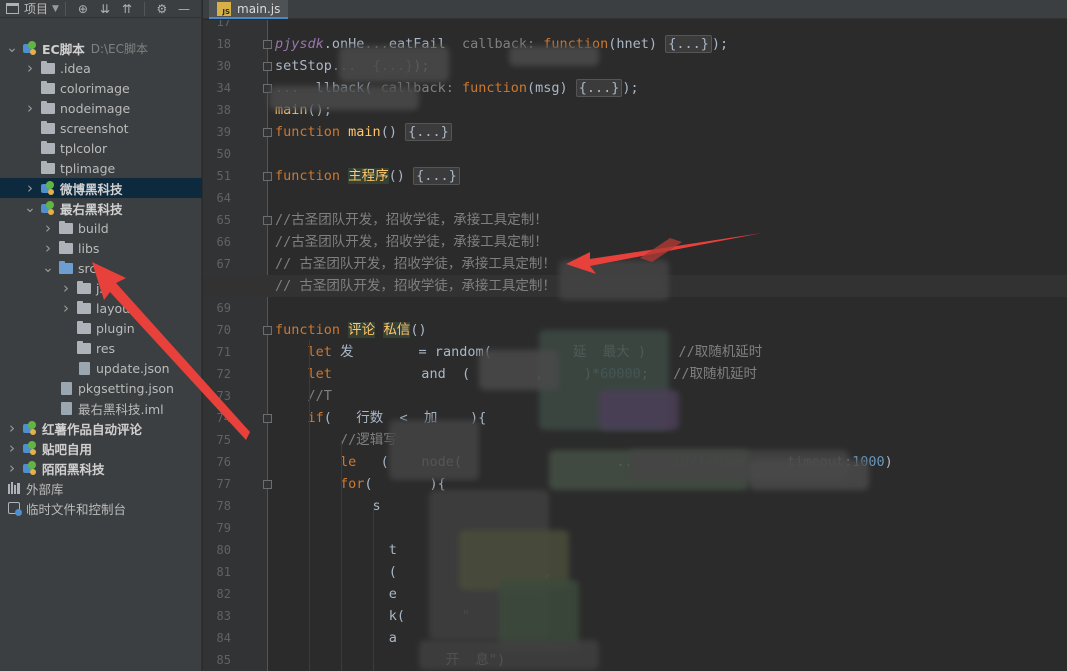 This screenshot has width=1067, height=671. What do you see at coordinates (336, 440) in the screenshot?
I see `code-line: //逻辑写` at bounding box center [336, 440].